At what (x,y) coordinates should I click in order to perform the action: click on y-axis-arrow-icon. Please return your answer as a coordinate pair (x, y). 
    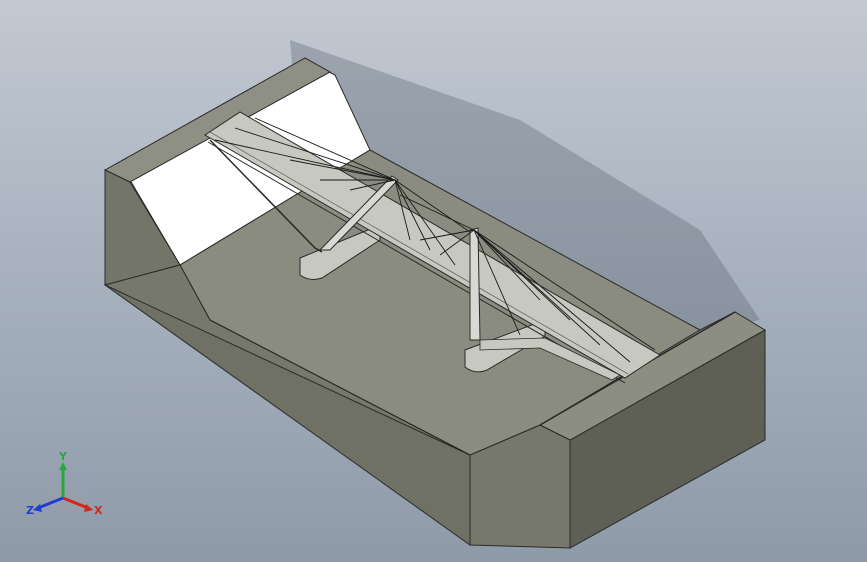
    Looking at the image, I should click on (63, 466).